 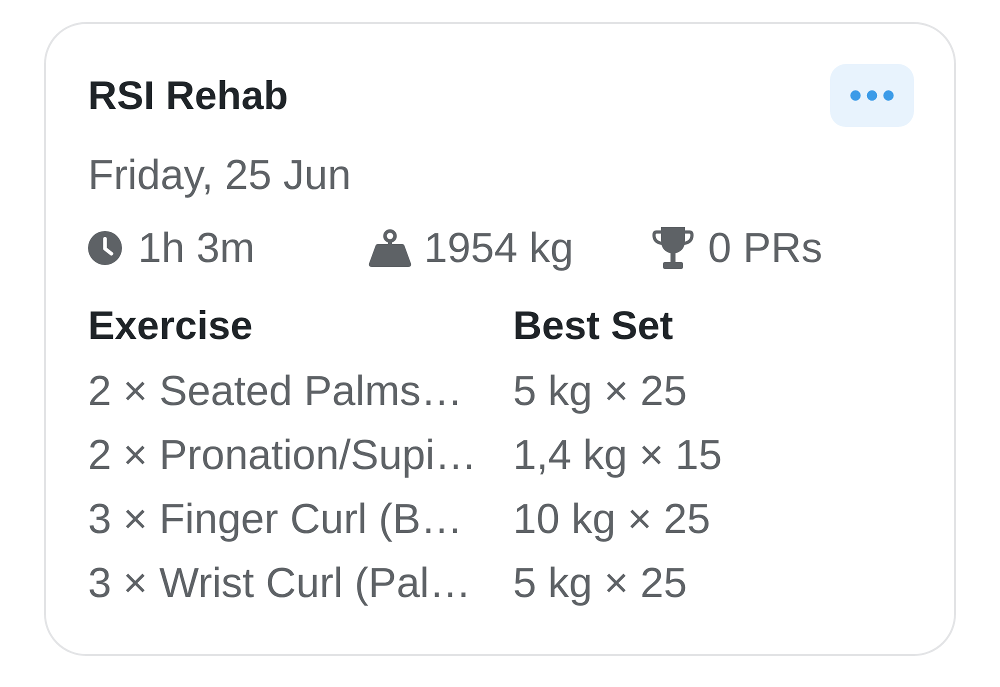 What do you see at coordinates (171, 326) in the screenshot?
I see `column-header: Exercise` at bounding box center [171, 326].